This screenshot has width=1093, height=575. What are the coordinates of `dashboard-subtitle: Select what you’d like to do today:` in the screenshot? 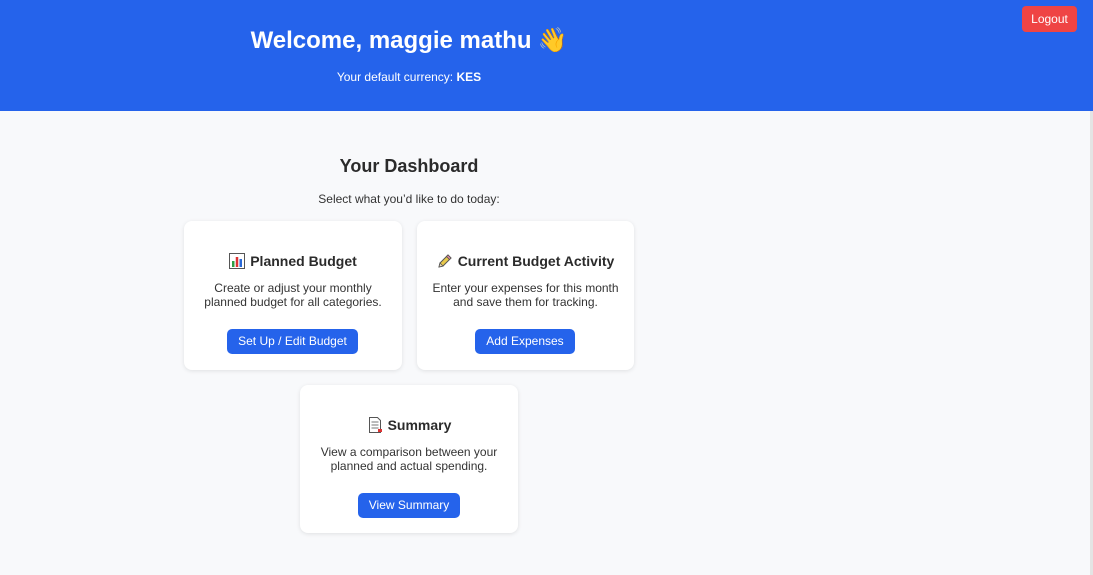 It's located at (409, 199).